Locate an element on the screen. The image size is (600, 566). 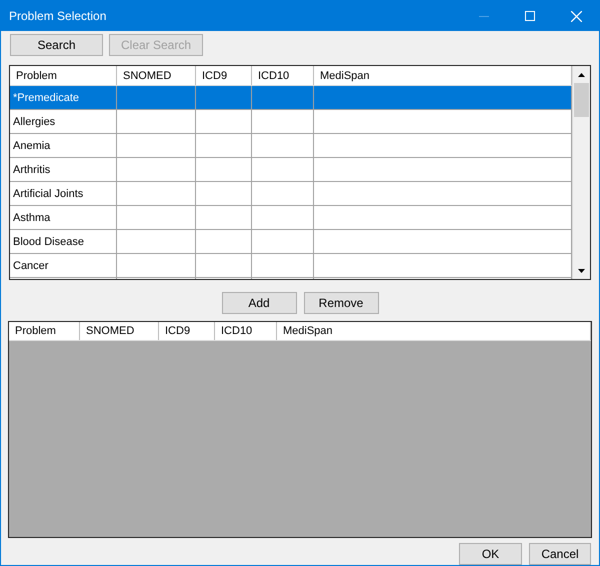
table-cell: Allergies is located at coordinates (63, 121).